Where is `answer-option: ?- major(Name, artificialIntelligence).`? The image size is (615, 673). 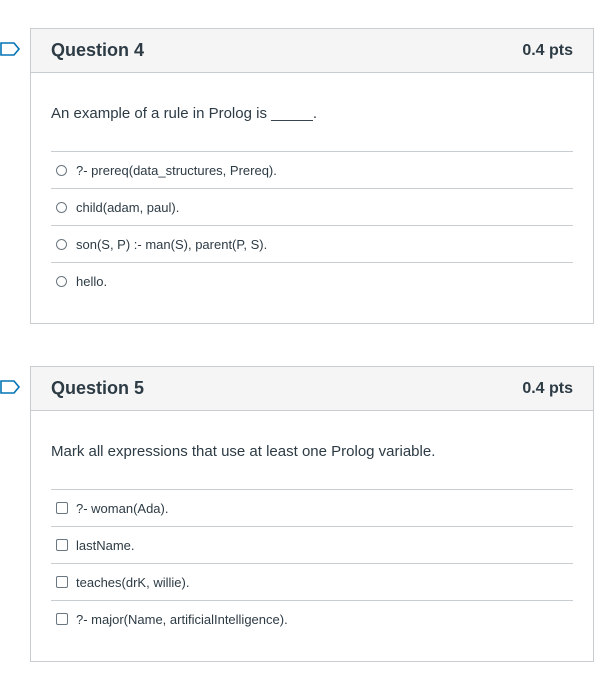
answer-option: ?- major(Name, artificialIntelligence). is located at coordinates (312, 618).